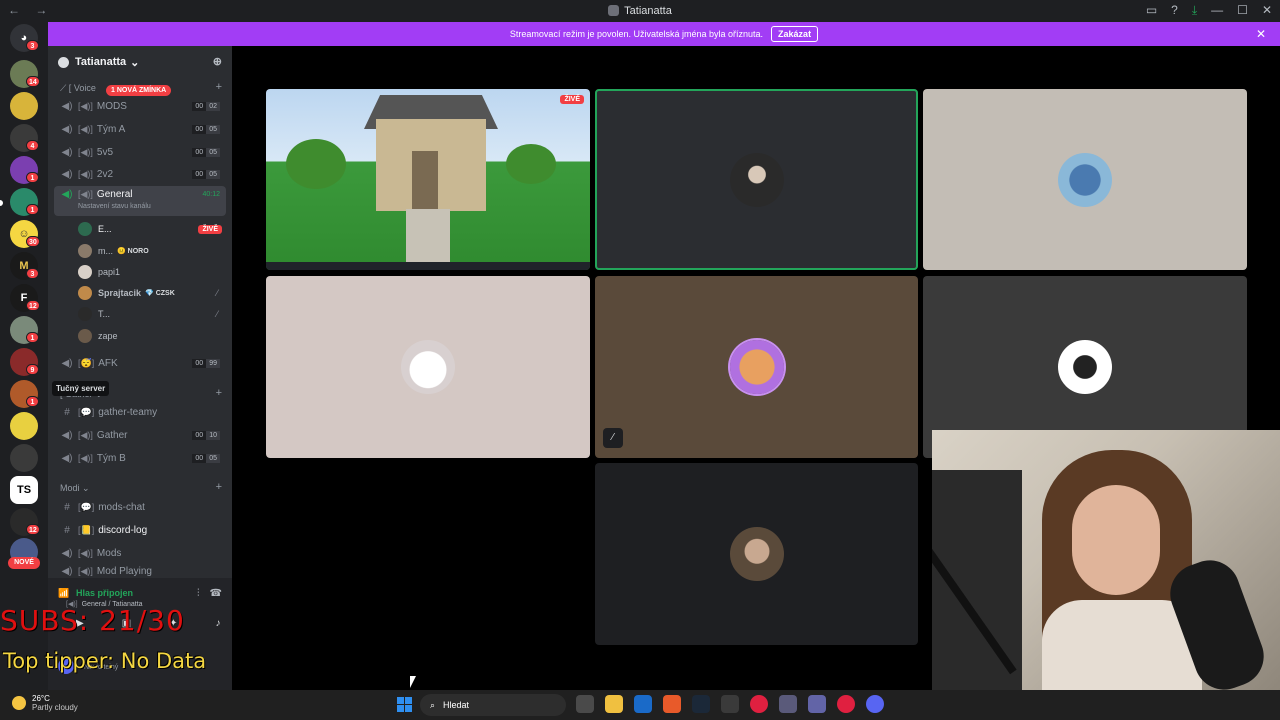  I want to click on stream-tile: ŽIVĚ, so click(428, 179).